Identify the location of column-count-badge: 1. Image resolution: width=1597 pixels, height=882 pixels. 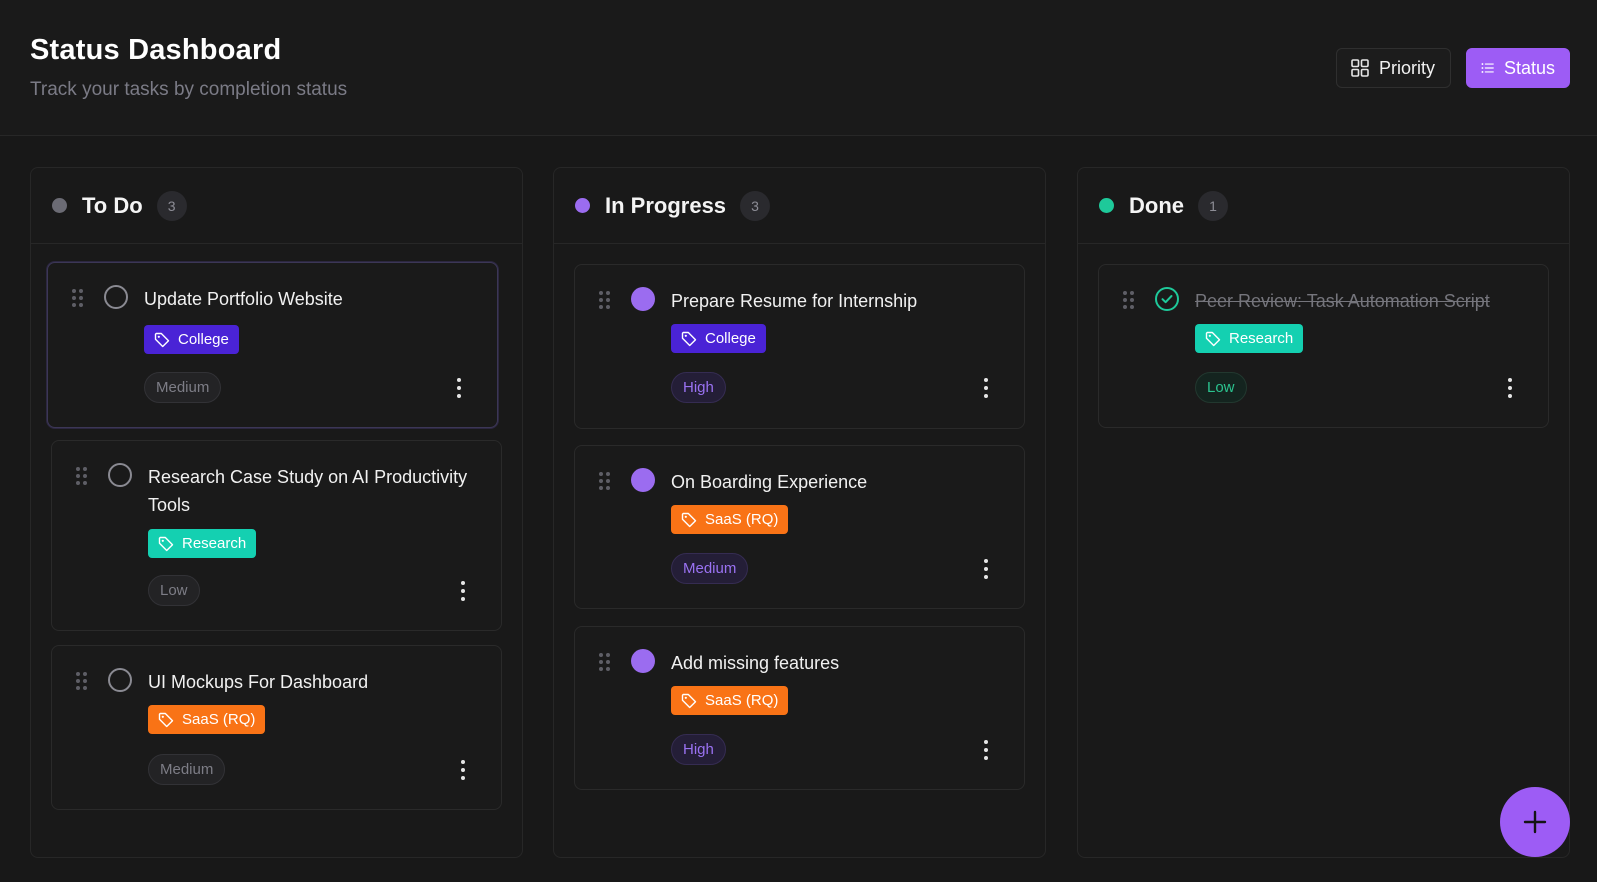
(1213, 205).